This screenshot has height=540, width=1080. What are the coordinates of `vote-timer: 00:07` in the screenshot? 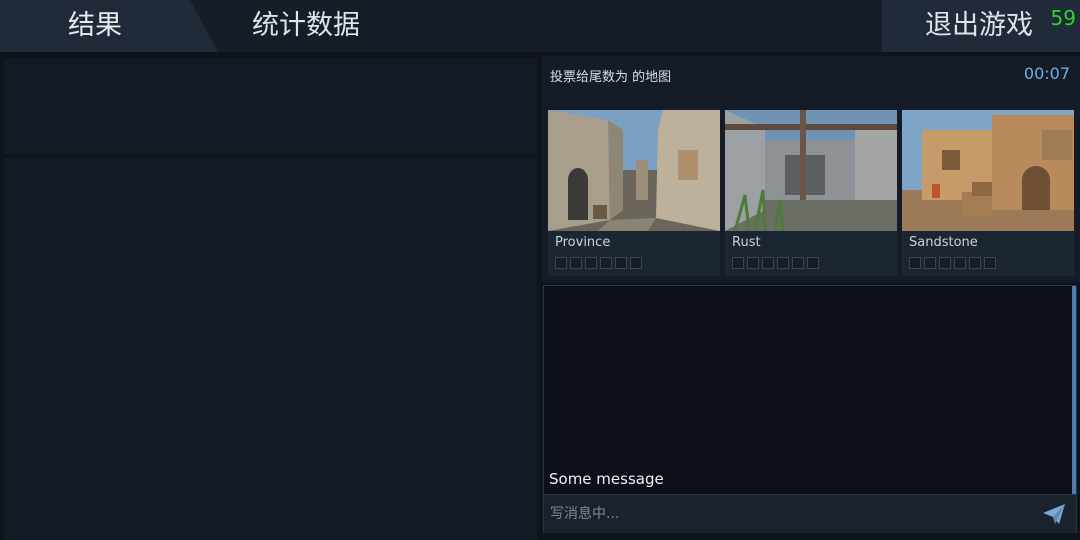 It's located at (1046, 73).